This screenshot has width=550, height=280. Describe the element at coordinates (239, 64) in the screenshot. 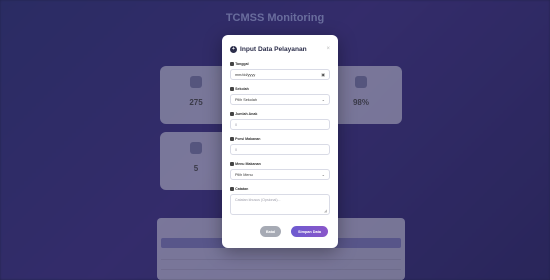

I see `tanggal-label: Tanggal` at that location.